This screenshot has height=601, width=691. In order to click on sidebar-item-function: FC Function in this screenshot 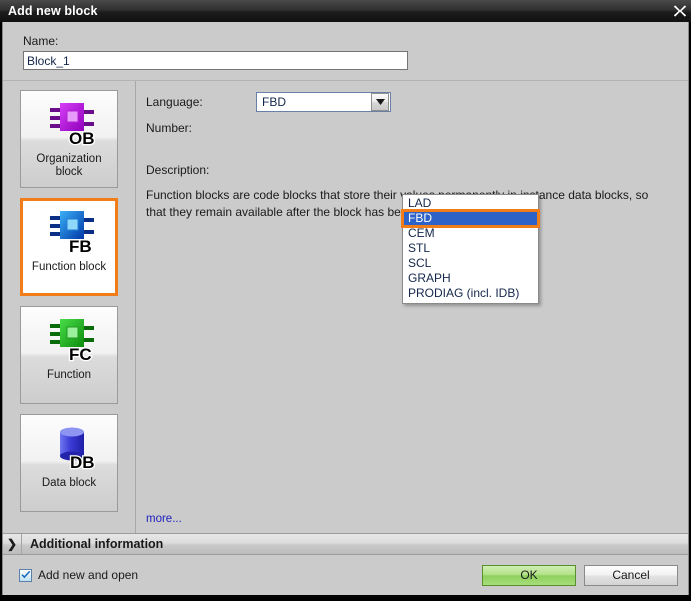, I will do `click(69, 355)`.